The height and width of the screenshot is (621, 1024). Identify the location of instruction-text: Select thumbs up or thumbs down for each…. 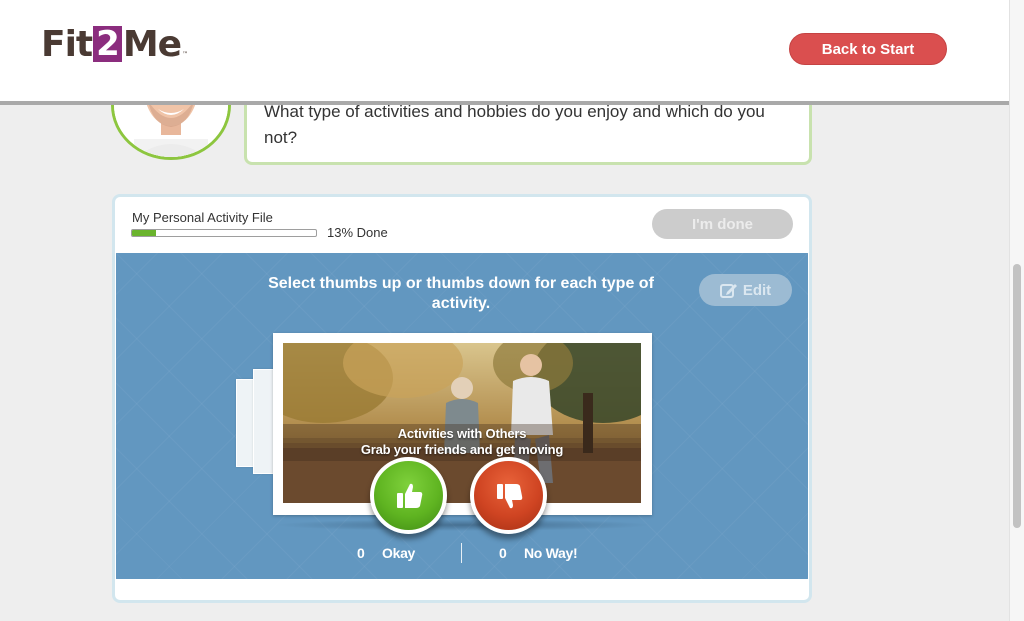
(461, 293).